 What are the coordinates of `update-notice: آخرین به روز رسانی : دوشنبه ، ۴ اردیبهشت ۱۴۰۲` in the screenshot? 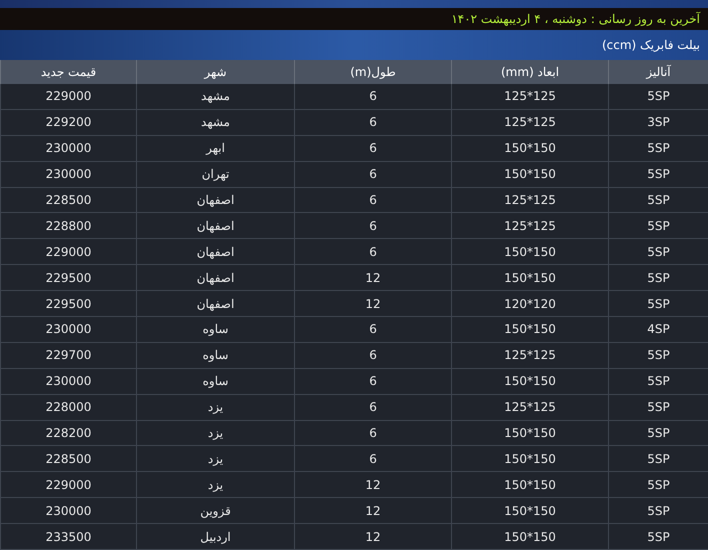 It's located at (575, 19).